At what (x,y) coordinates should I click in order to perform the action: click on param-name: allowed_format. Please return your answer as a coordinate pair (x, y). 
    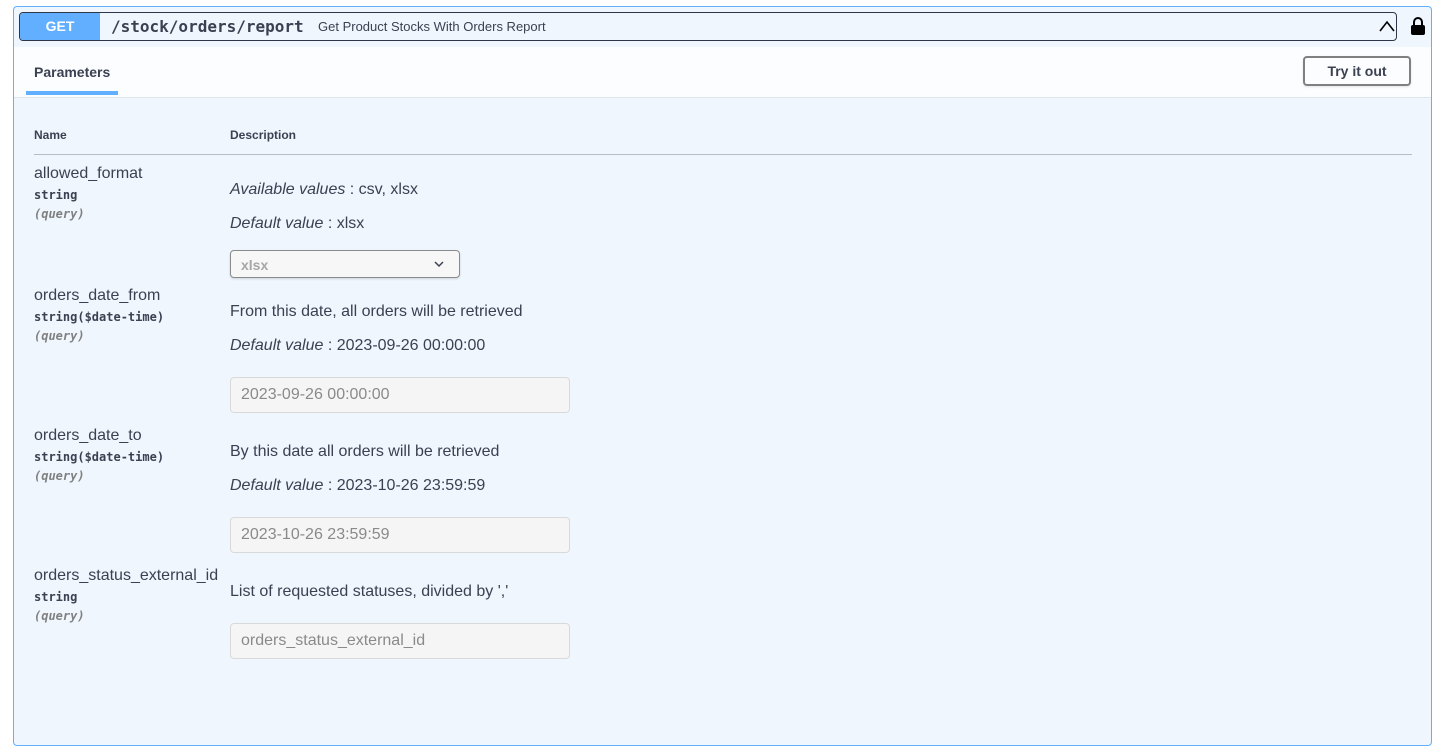
    Looking at the image, I should click on (88, 173).